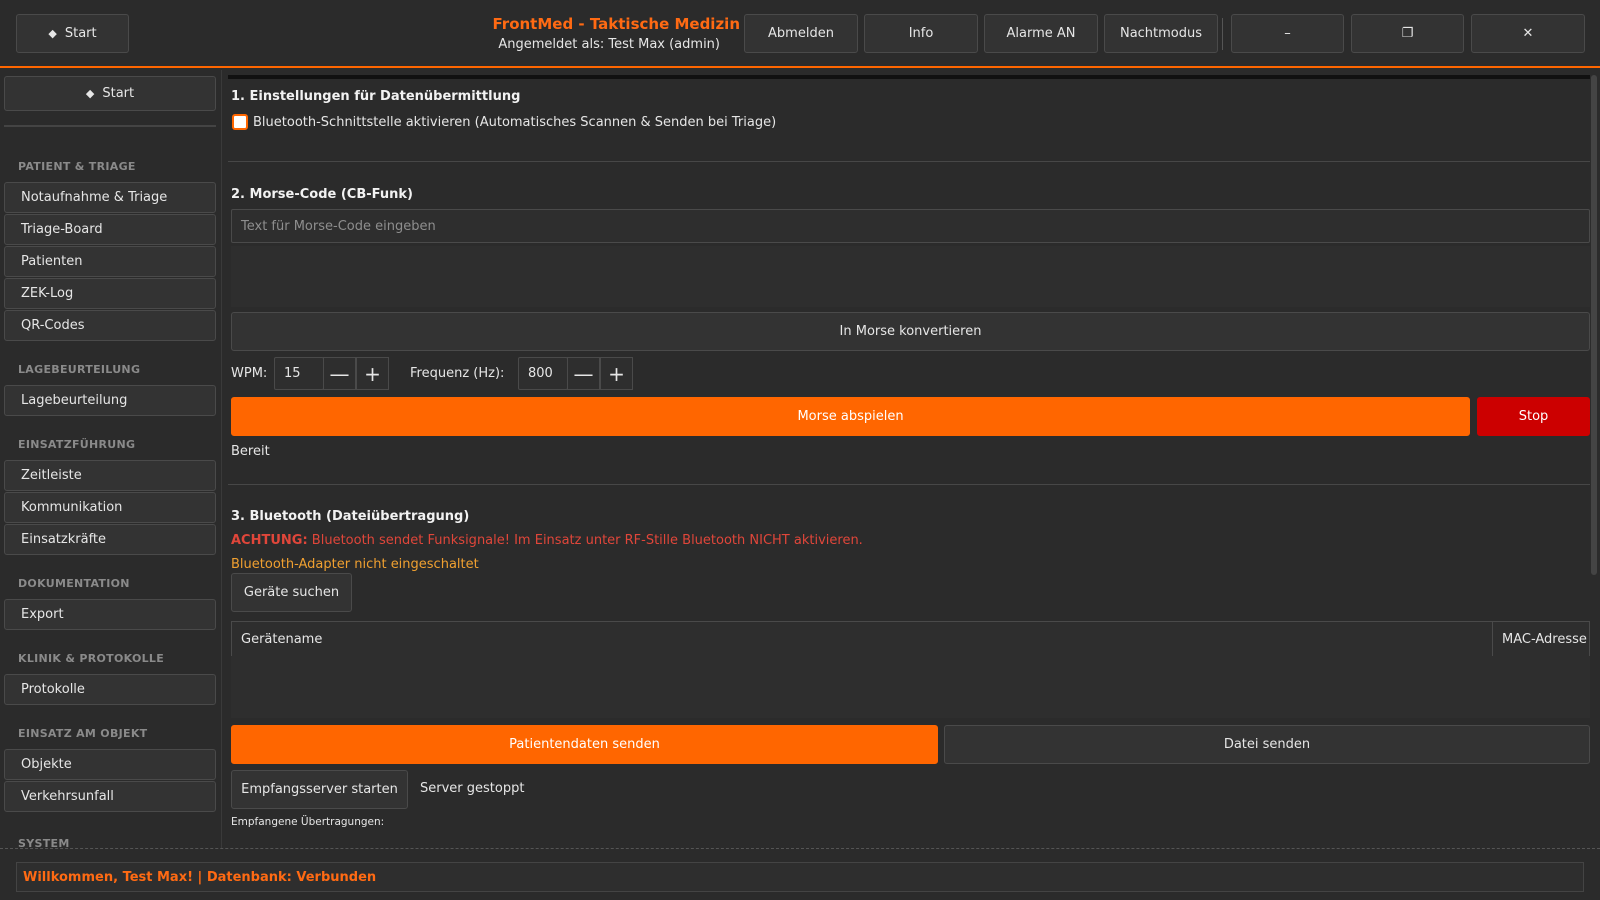  What do you see at coordinates (250, 451) in the screenshot?
I see `morse-status-text: Bereit` at bounding box center [250, 451].